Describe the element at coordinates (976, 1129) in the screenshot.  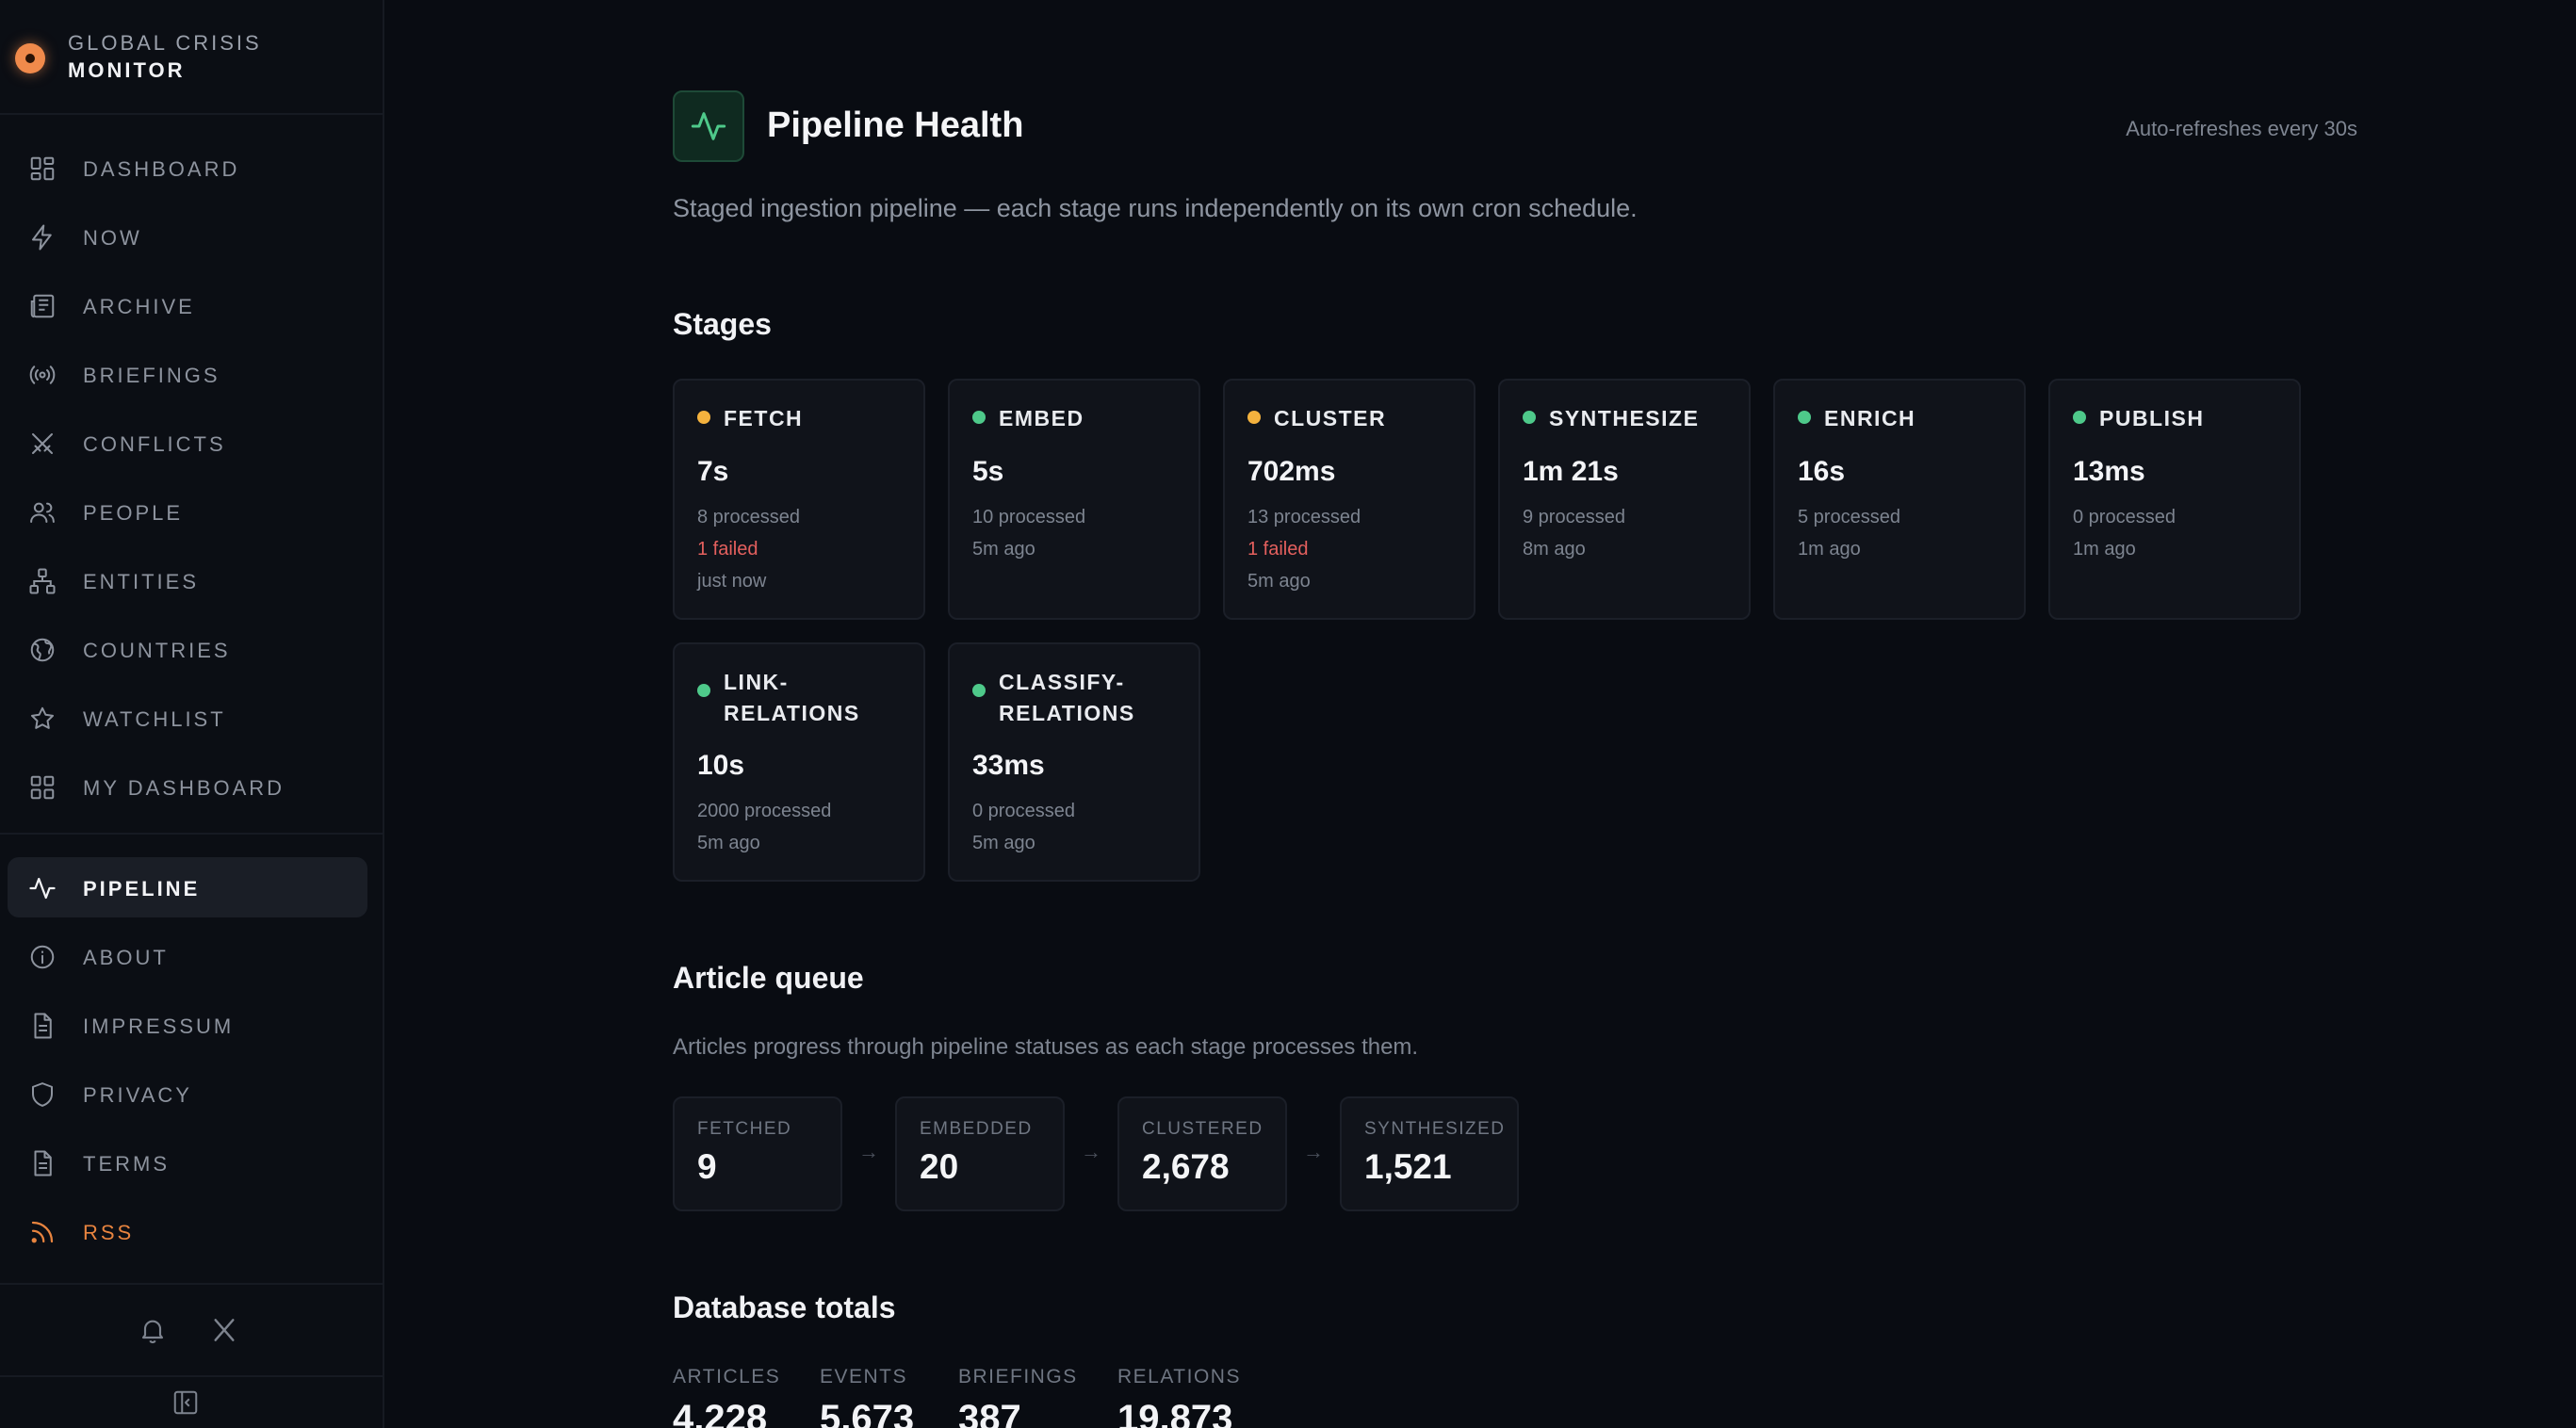
I see `queue-label: EMBEDDED` at that location.